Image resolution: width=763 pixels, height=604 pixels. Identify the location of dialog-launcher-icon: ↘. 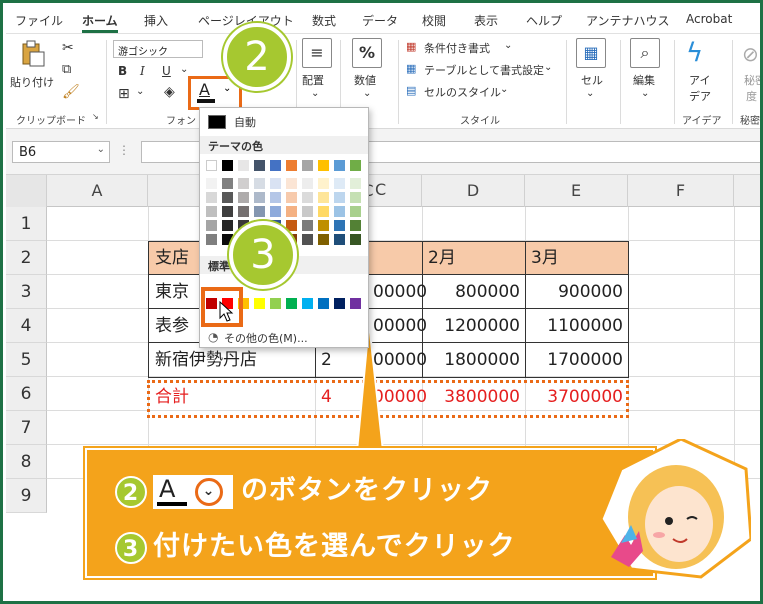
(95, 116).